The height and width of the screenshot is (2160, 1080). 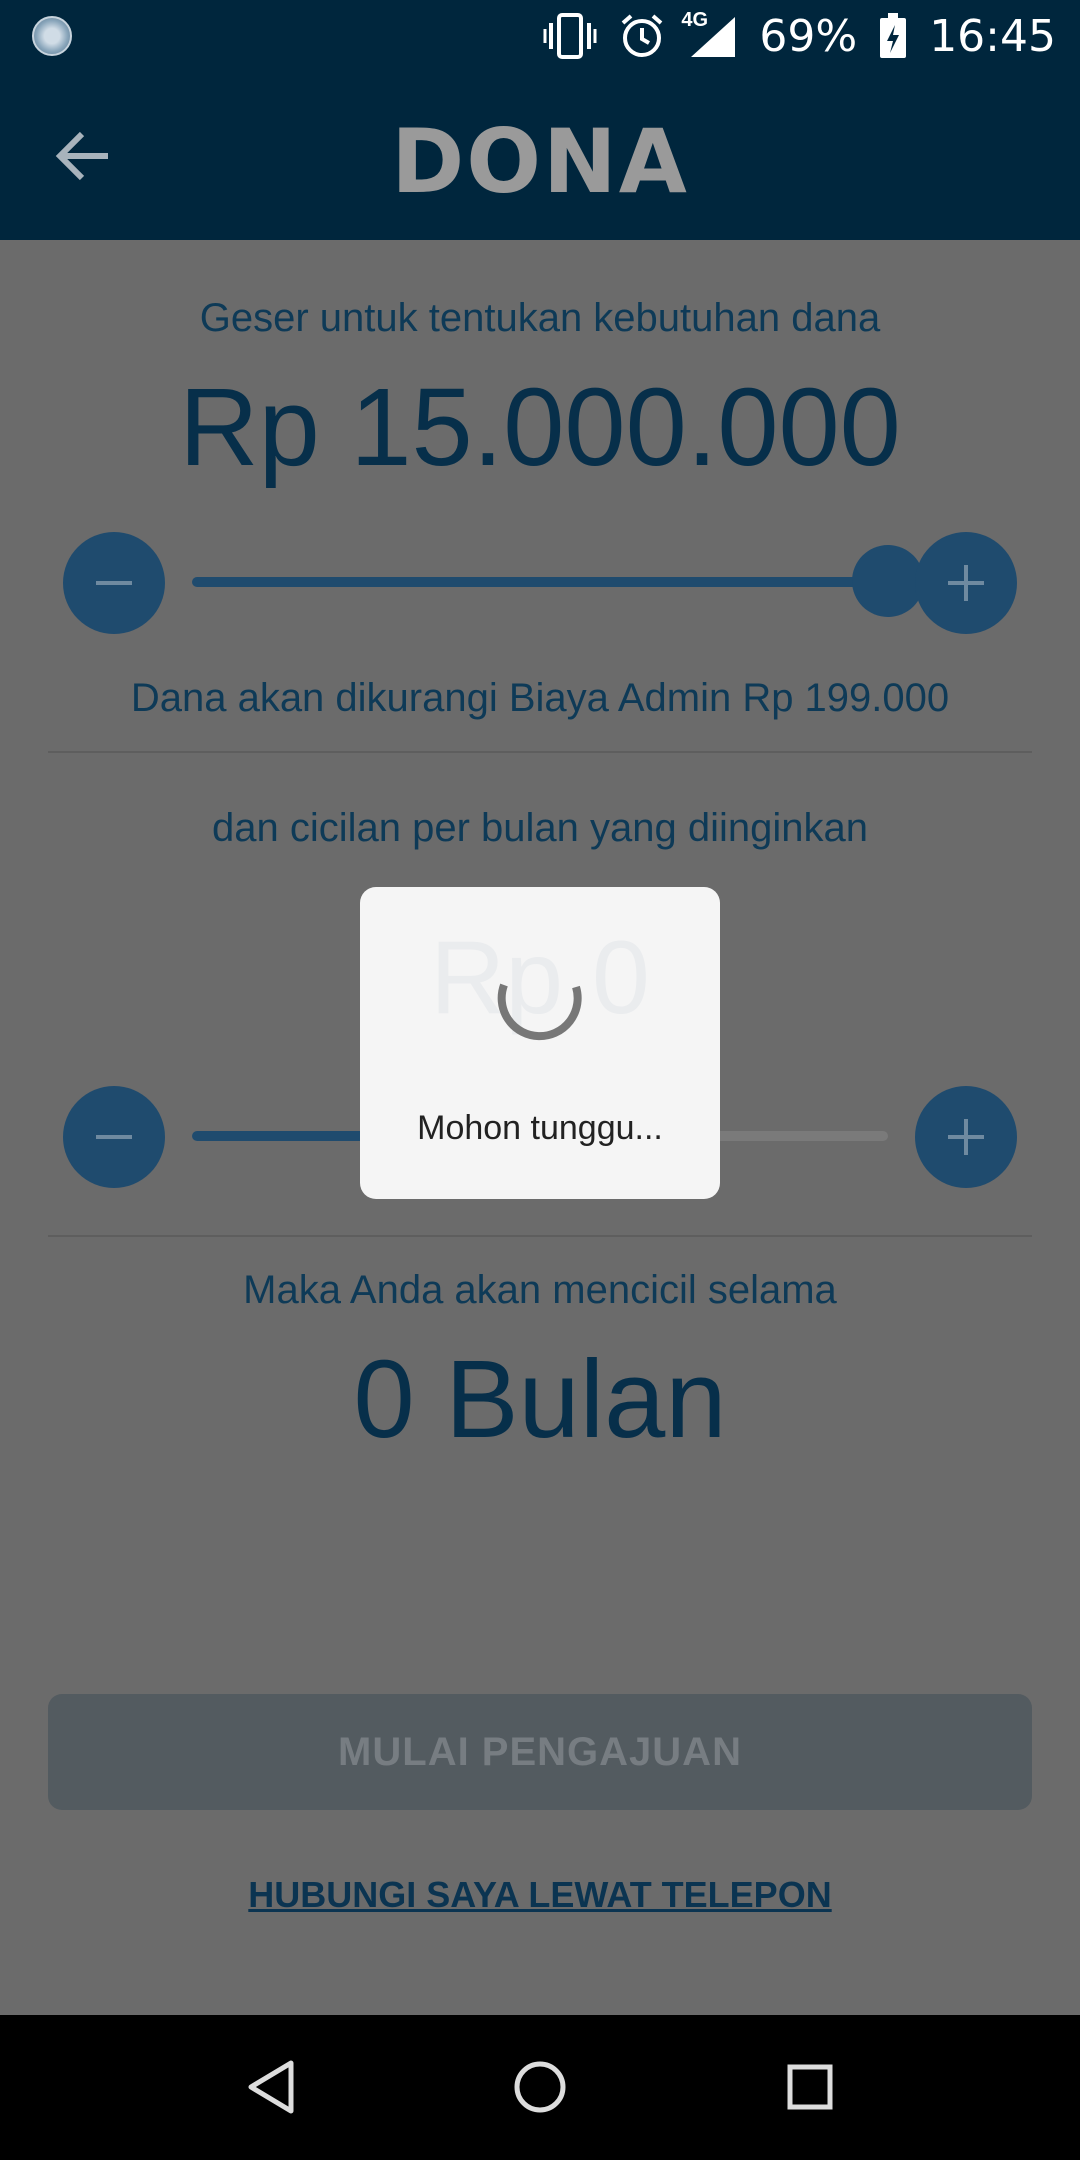 What do you see at coordinates (540, 1290) in the screenshot?
I see `duration-label: Maka Anda akan mencicil selama` at bounding box center [540, 1290].